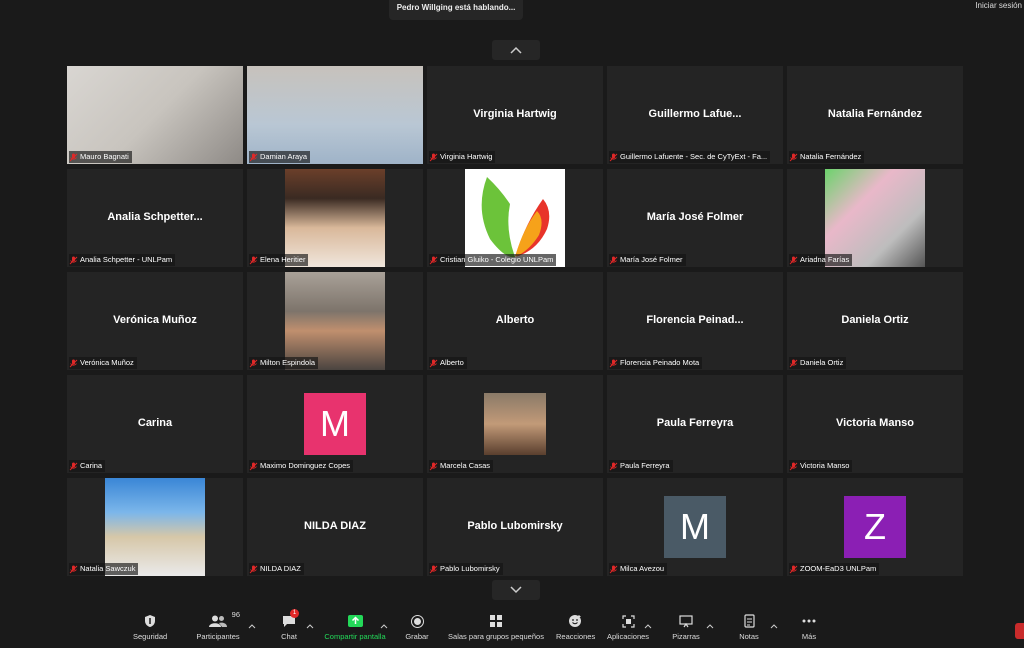 The height and width of the screenshot is (648, 1024). Describe the element at coordinates (838, 568) in the screenshot. I see `participant-name: ZOOM-EaD3 UNLPam` at that location.